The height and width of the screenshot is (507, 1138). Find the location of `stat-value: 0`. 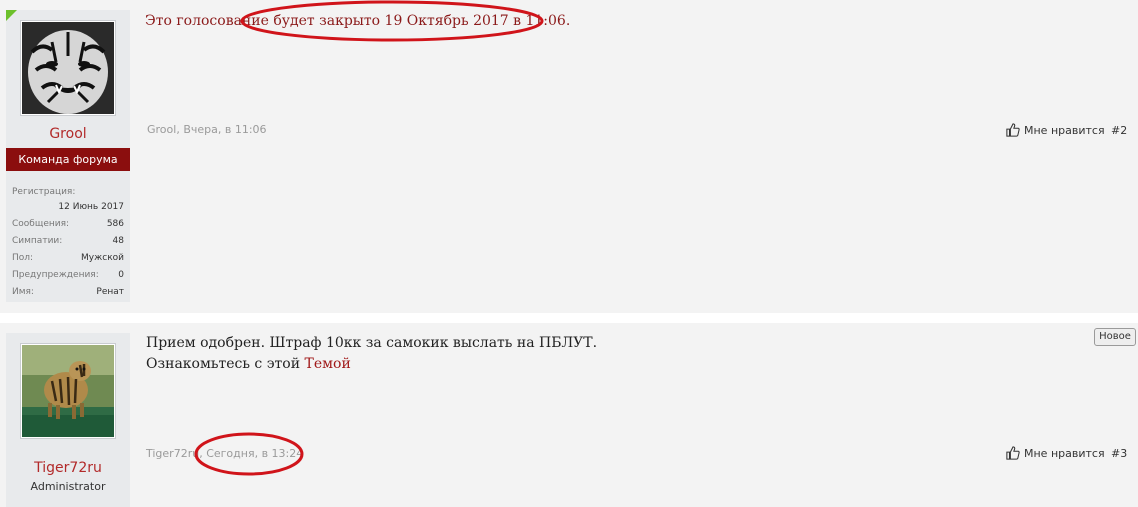

stat-value: 0 is located at coordinates (121, 275).